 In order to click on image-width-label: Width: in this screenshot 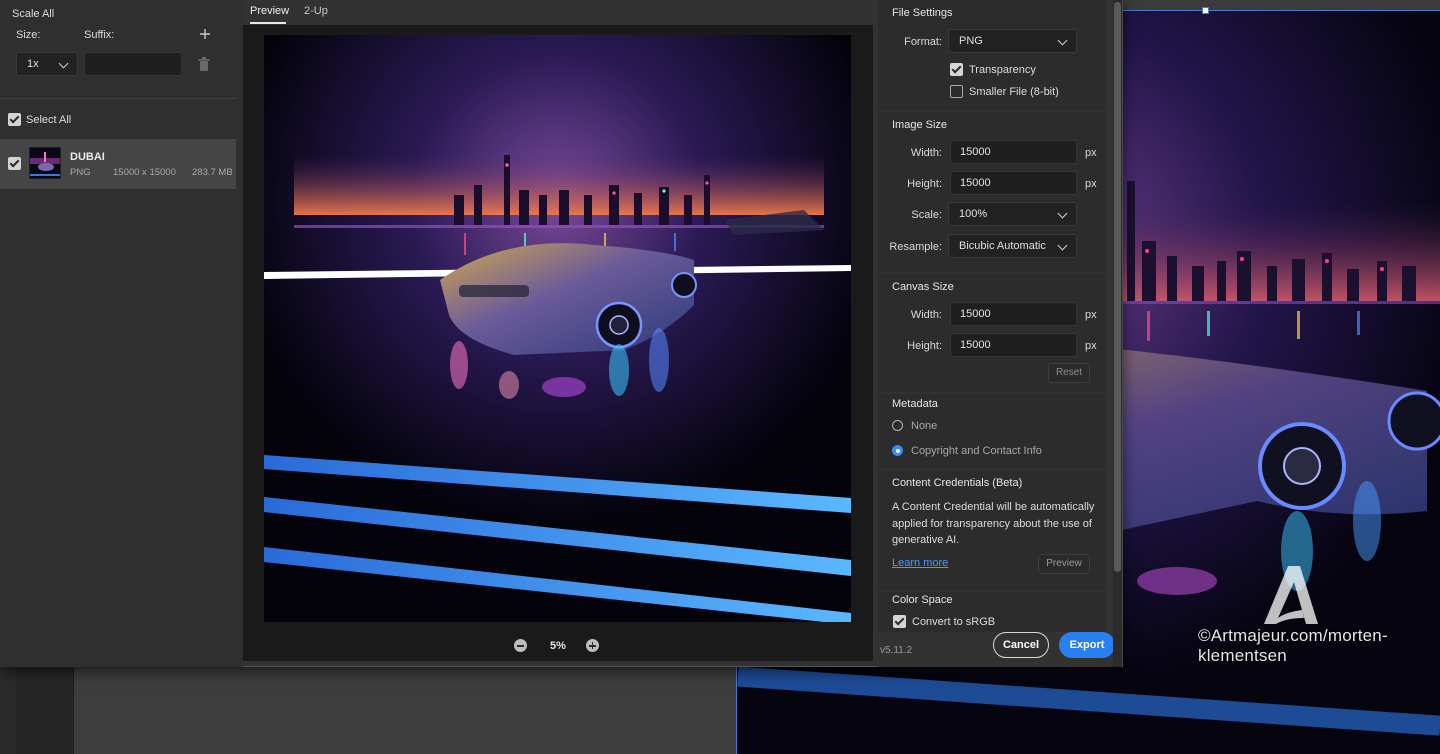, I will do `click(926, 153)`.